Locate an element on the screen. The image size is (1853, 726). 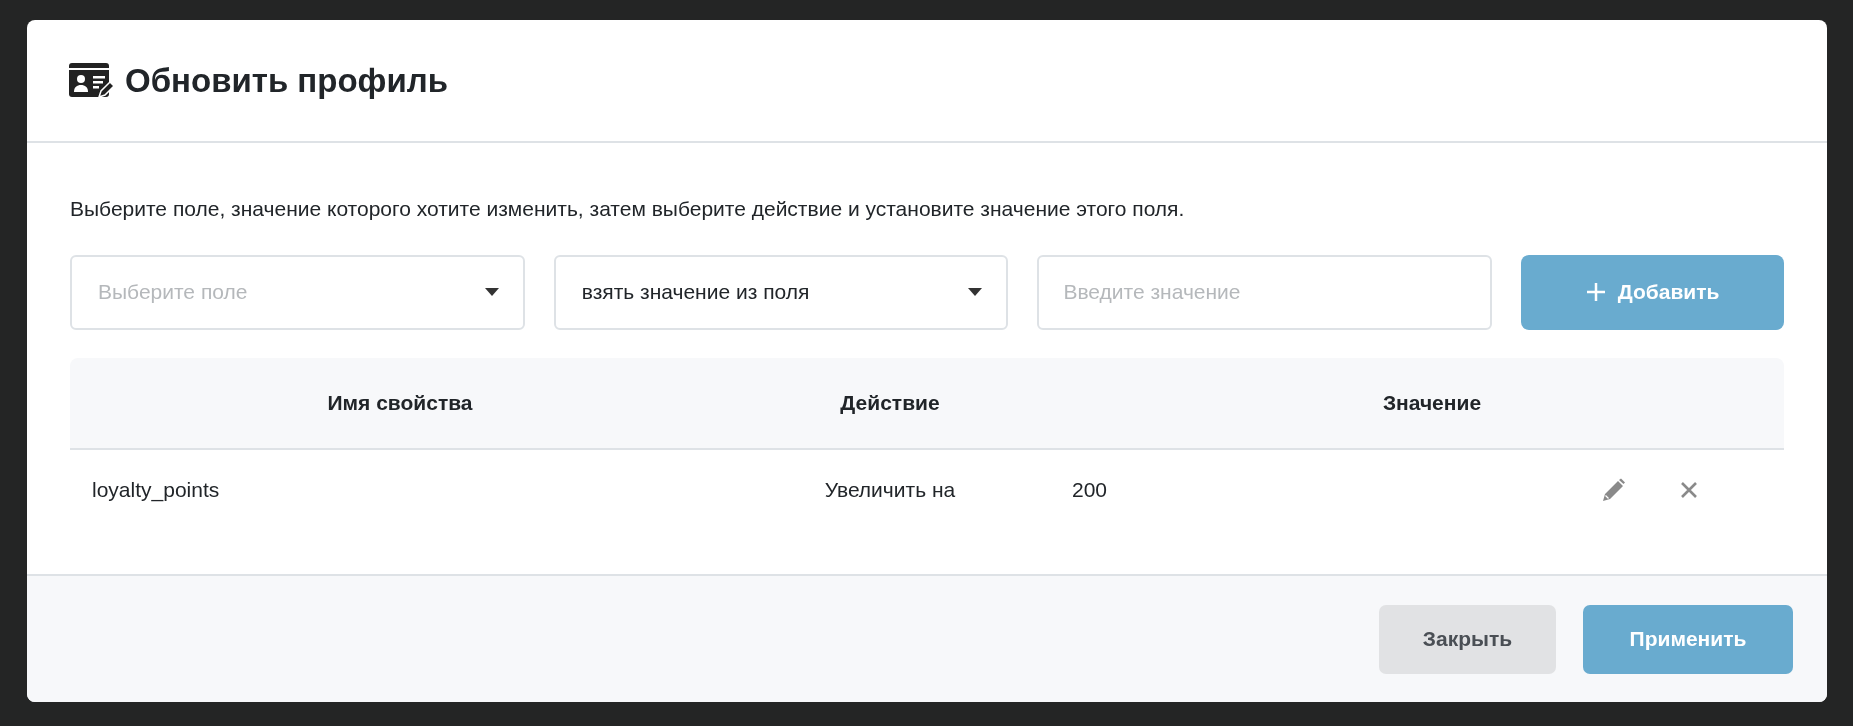
apply-button: Применить is located at coordinates (1688, 639).